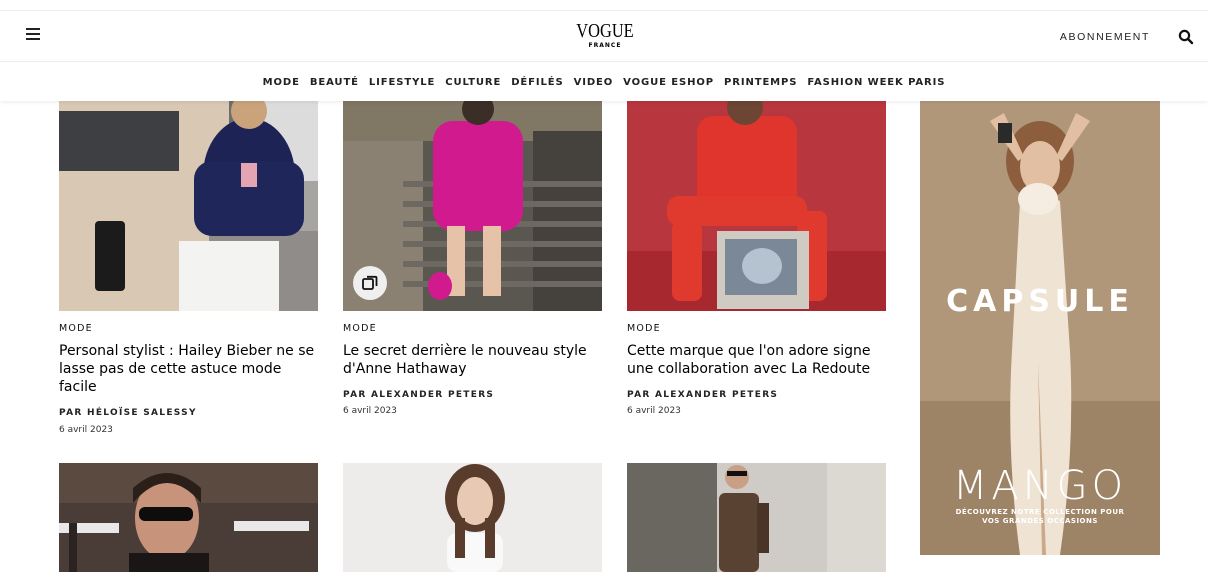 Image resolution: width=1208 pixels, height=572 pixels. I want to click on ad-tagline-line-1: DÉCOUVREZ NOTRE COLLECTION POUR, so click(1040, 512).